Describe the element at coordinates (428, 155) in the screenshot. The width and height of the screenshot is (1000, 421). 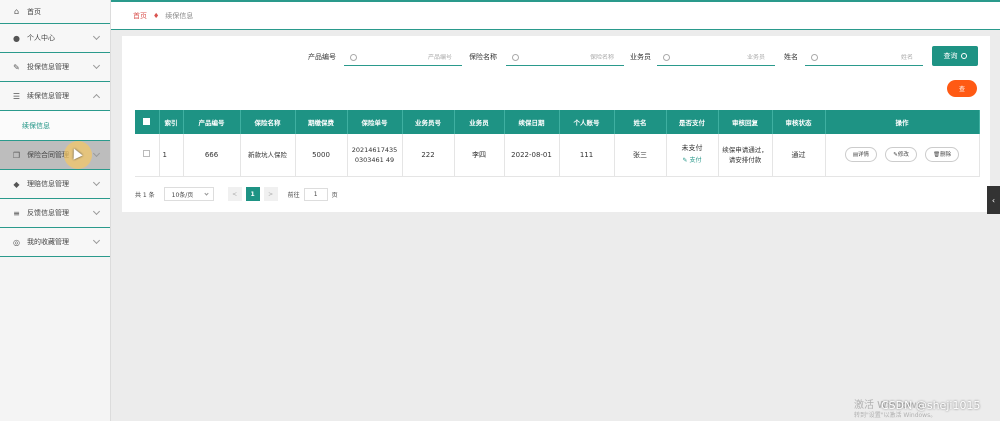
I see `cell-agent-no: 222` at that location.